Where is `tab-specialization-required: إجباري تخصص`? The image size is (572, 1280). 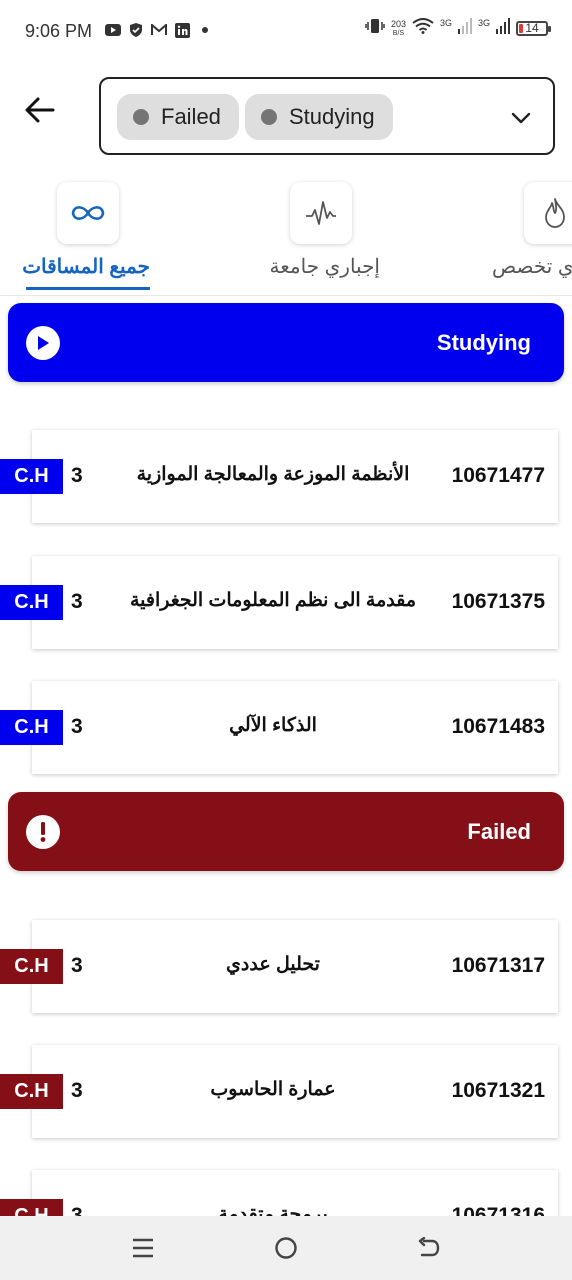
tab-specialization-required: إجباري تخصص is located at coordinates (532, 232).